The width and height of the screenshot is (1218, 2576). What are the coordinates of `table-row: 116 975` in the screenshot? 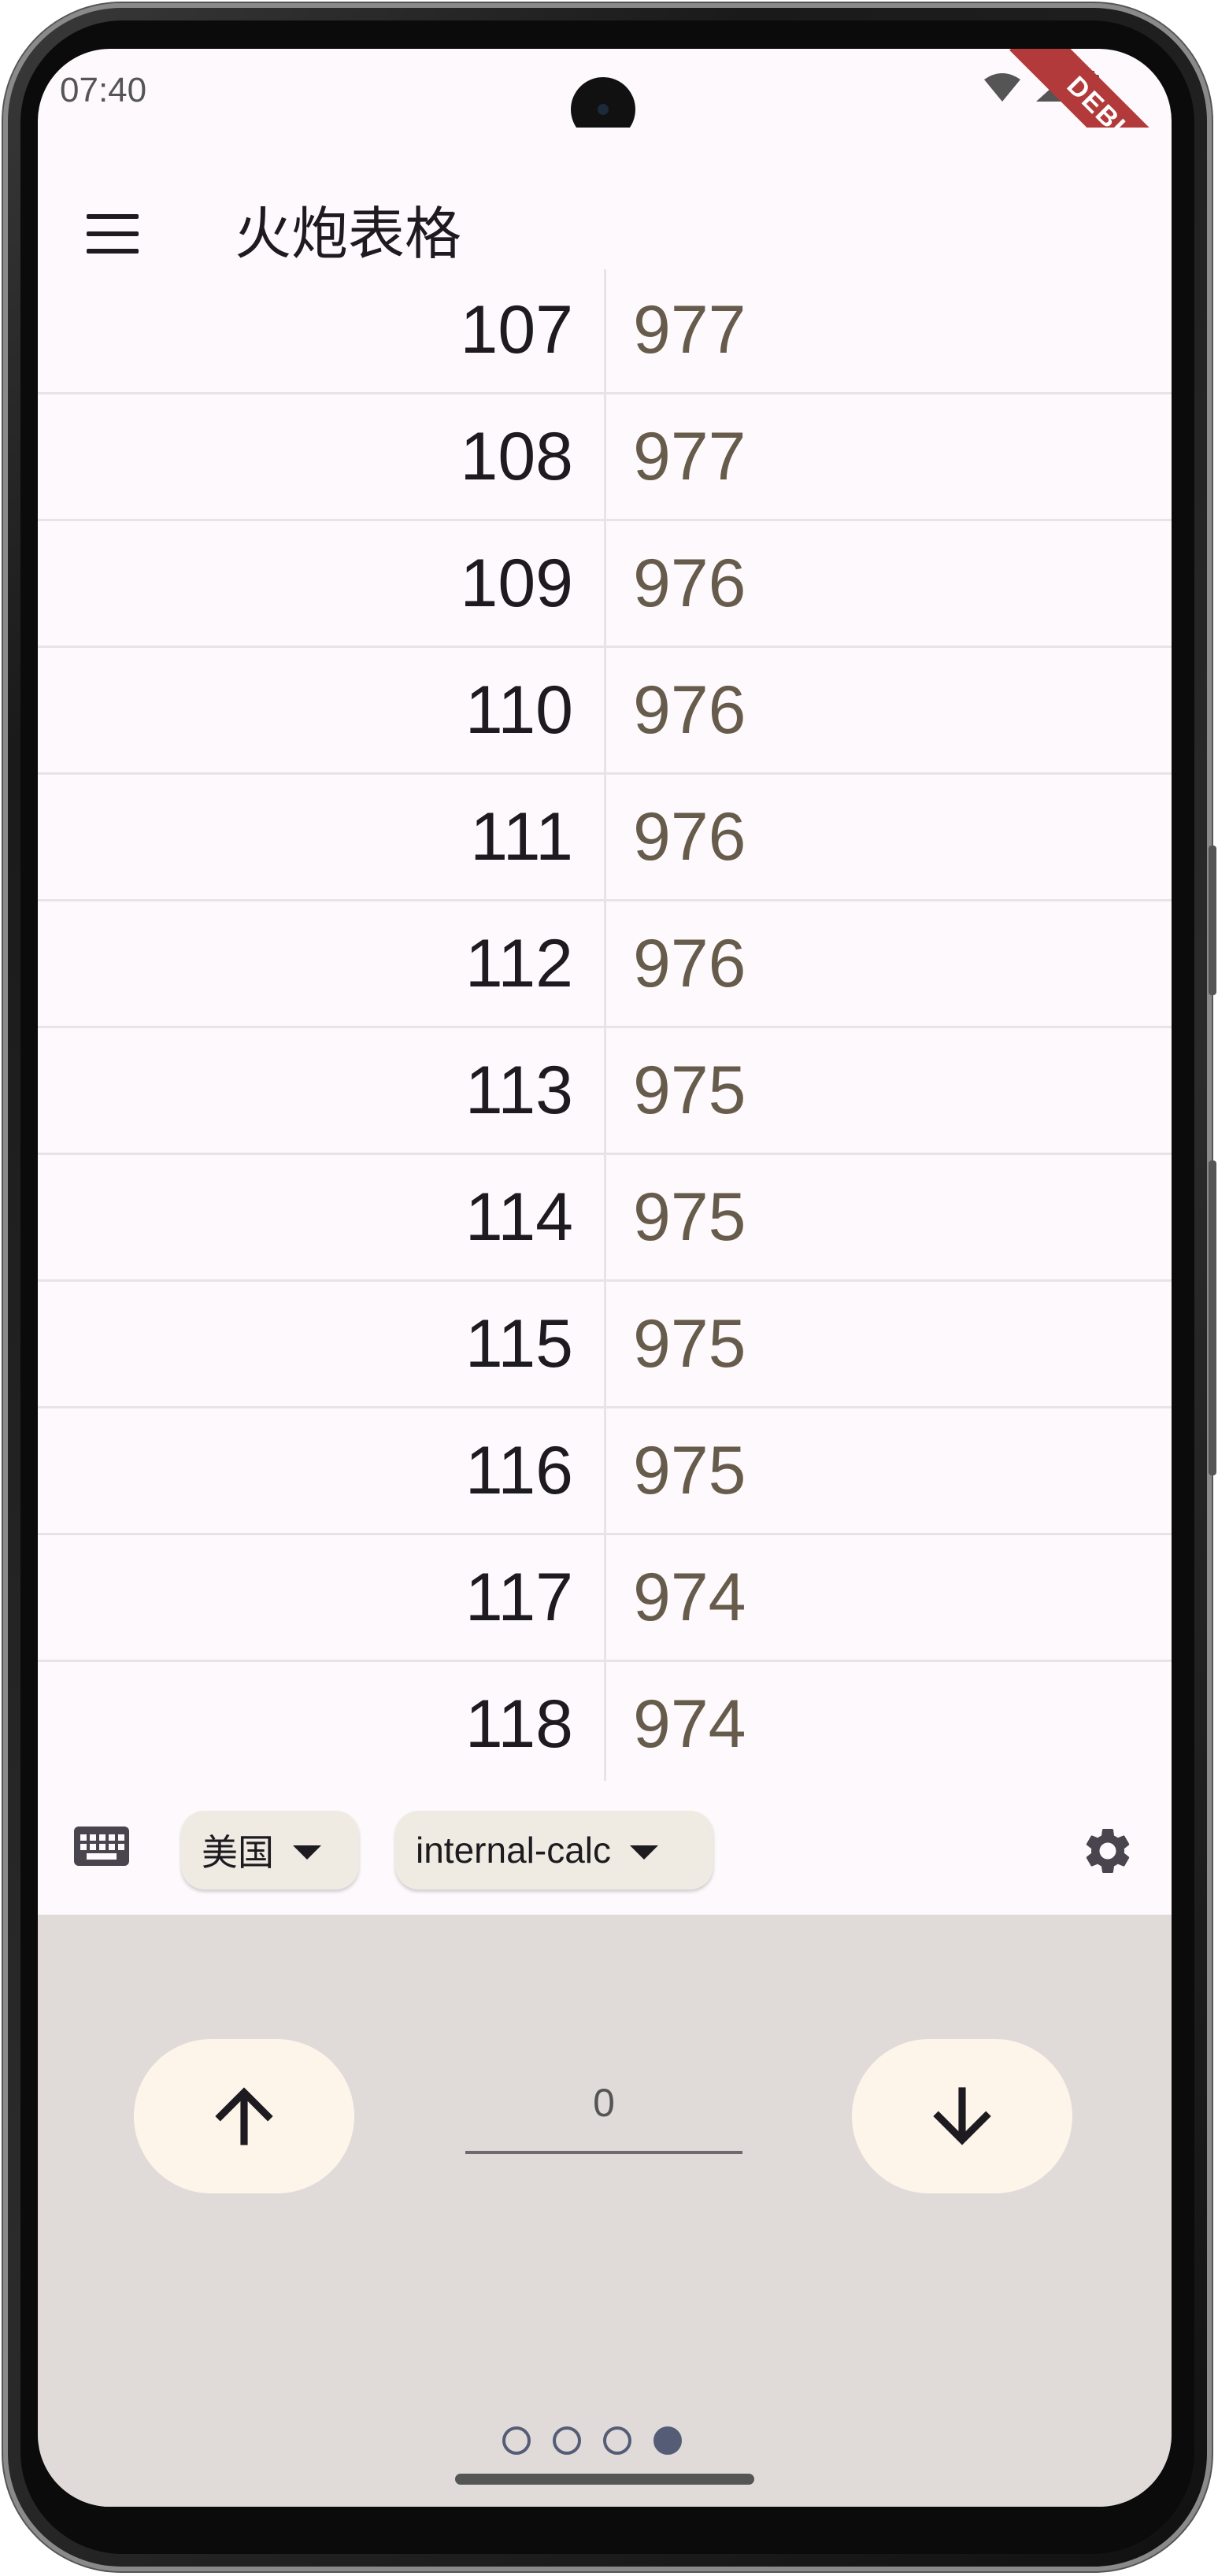 It's located at (605, 1469).